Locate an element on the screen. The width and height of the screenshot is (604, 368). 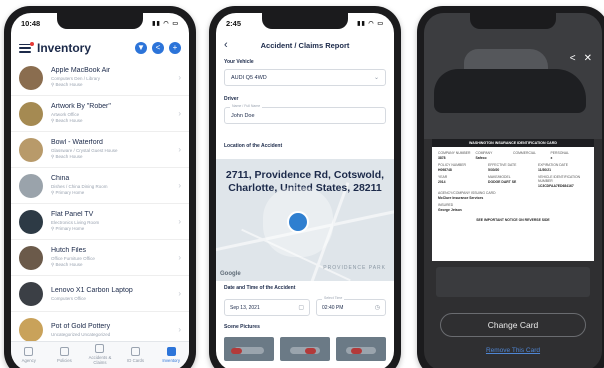
item-category: Computers Den / Library is located at coordinates (76, 78).